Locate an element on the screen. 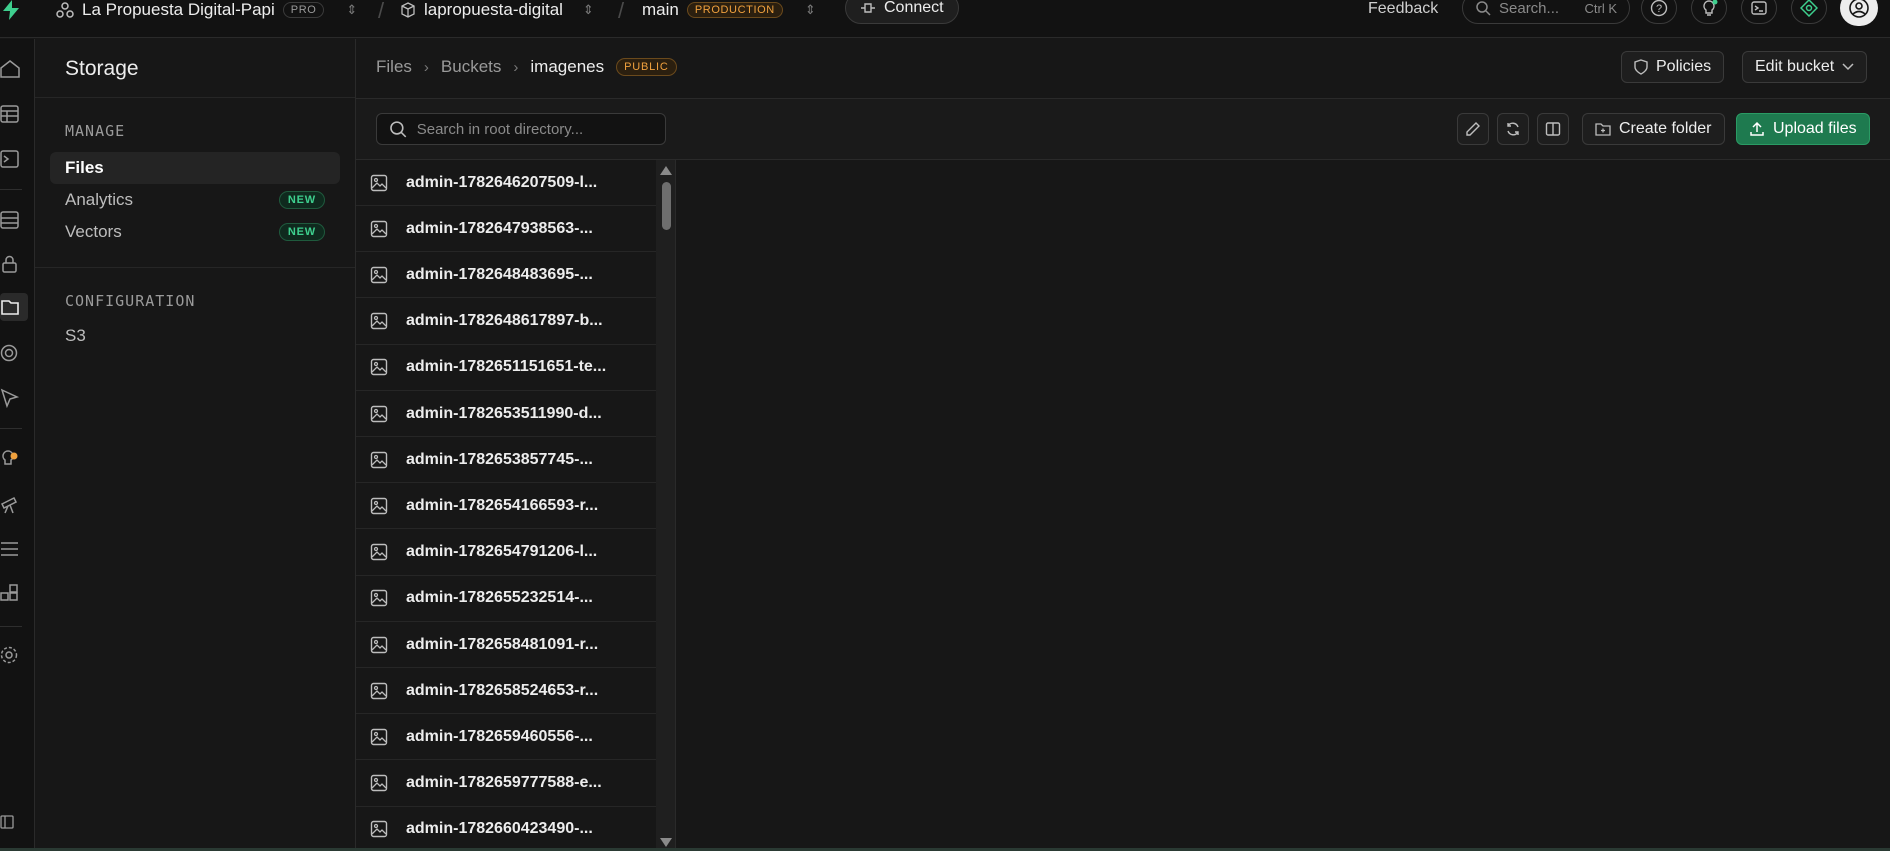  rename-button is located at coordinates (1473, 129).